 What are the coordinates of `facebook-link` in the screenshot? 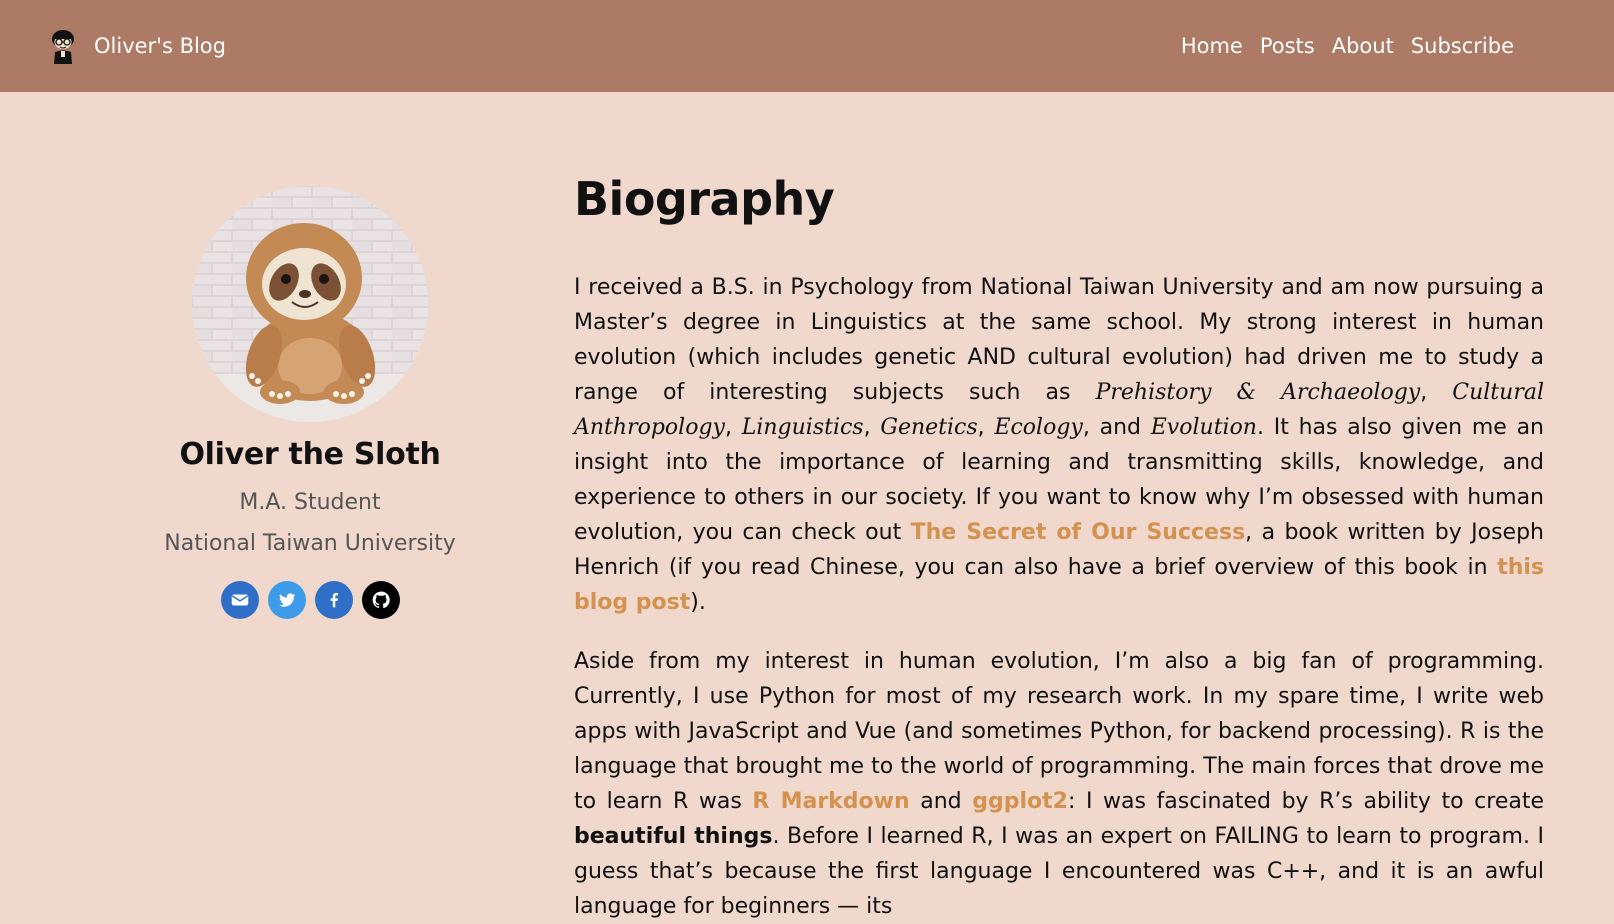 It's located at (333, 600).